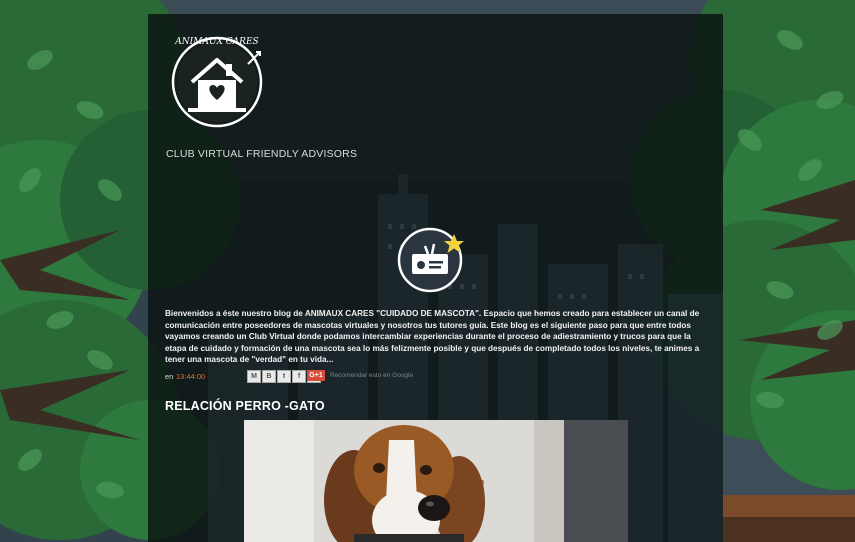 The width and height of the screenshot is (855, 542). What do you see at coordinates (299, 376) in the screenshot?
I see `facebook-icon: f` at bounding box center [299, 376].